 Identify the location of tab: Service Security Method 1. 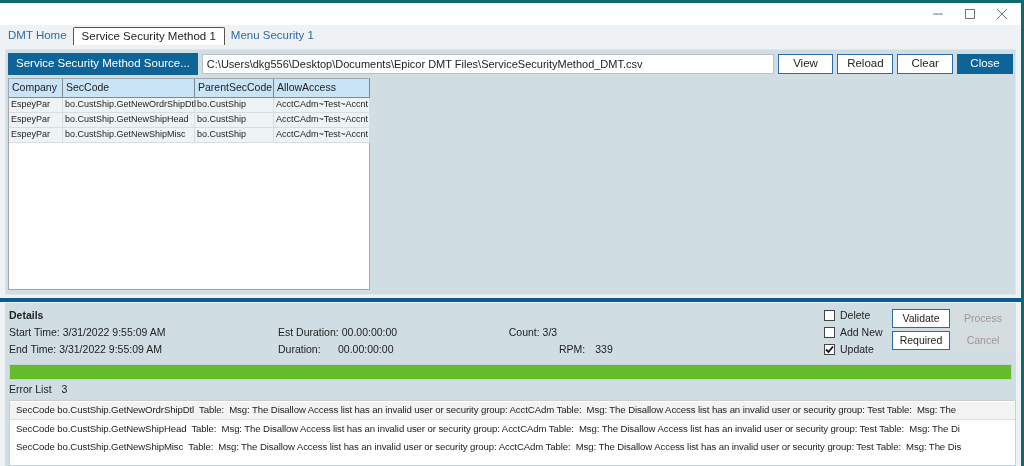
(148, 36).